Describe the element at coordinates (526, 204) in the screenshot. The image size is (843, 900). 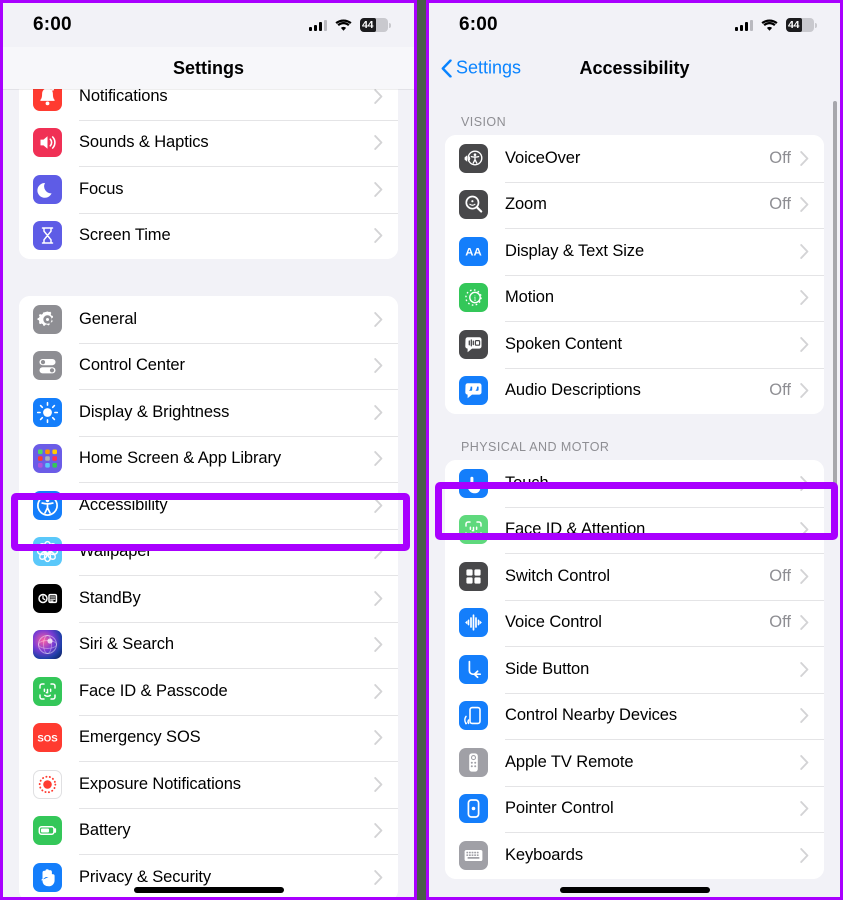
I see `list-item-label: Zoom` at that location.